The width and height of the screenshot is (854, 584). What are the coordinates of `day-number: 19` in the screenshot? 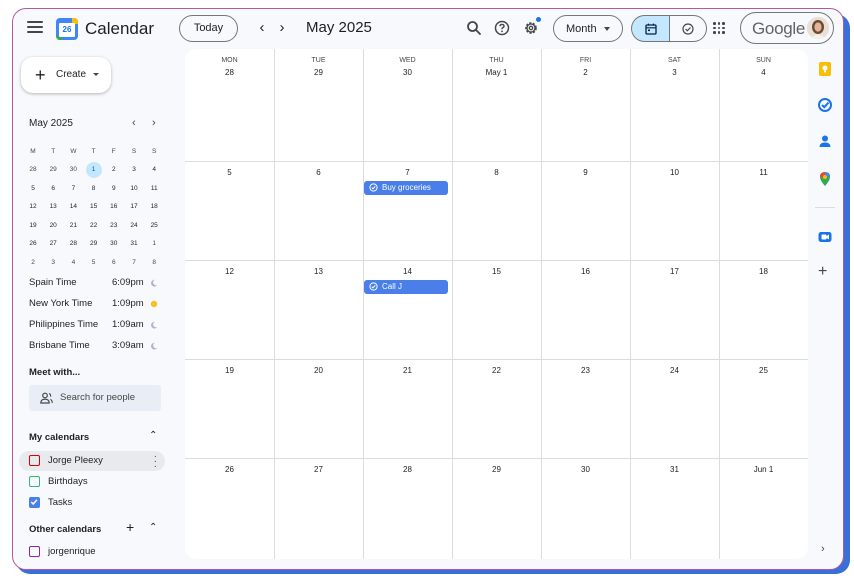 It's located at (229, 370).